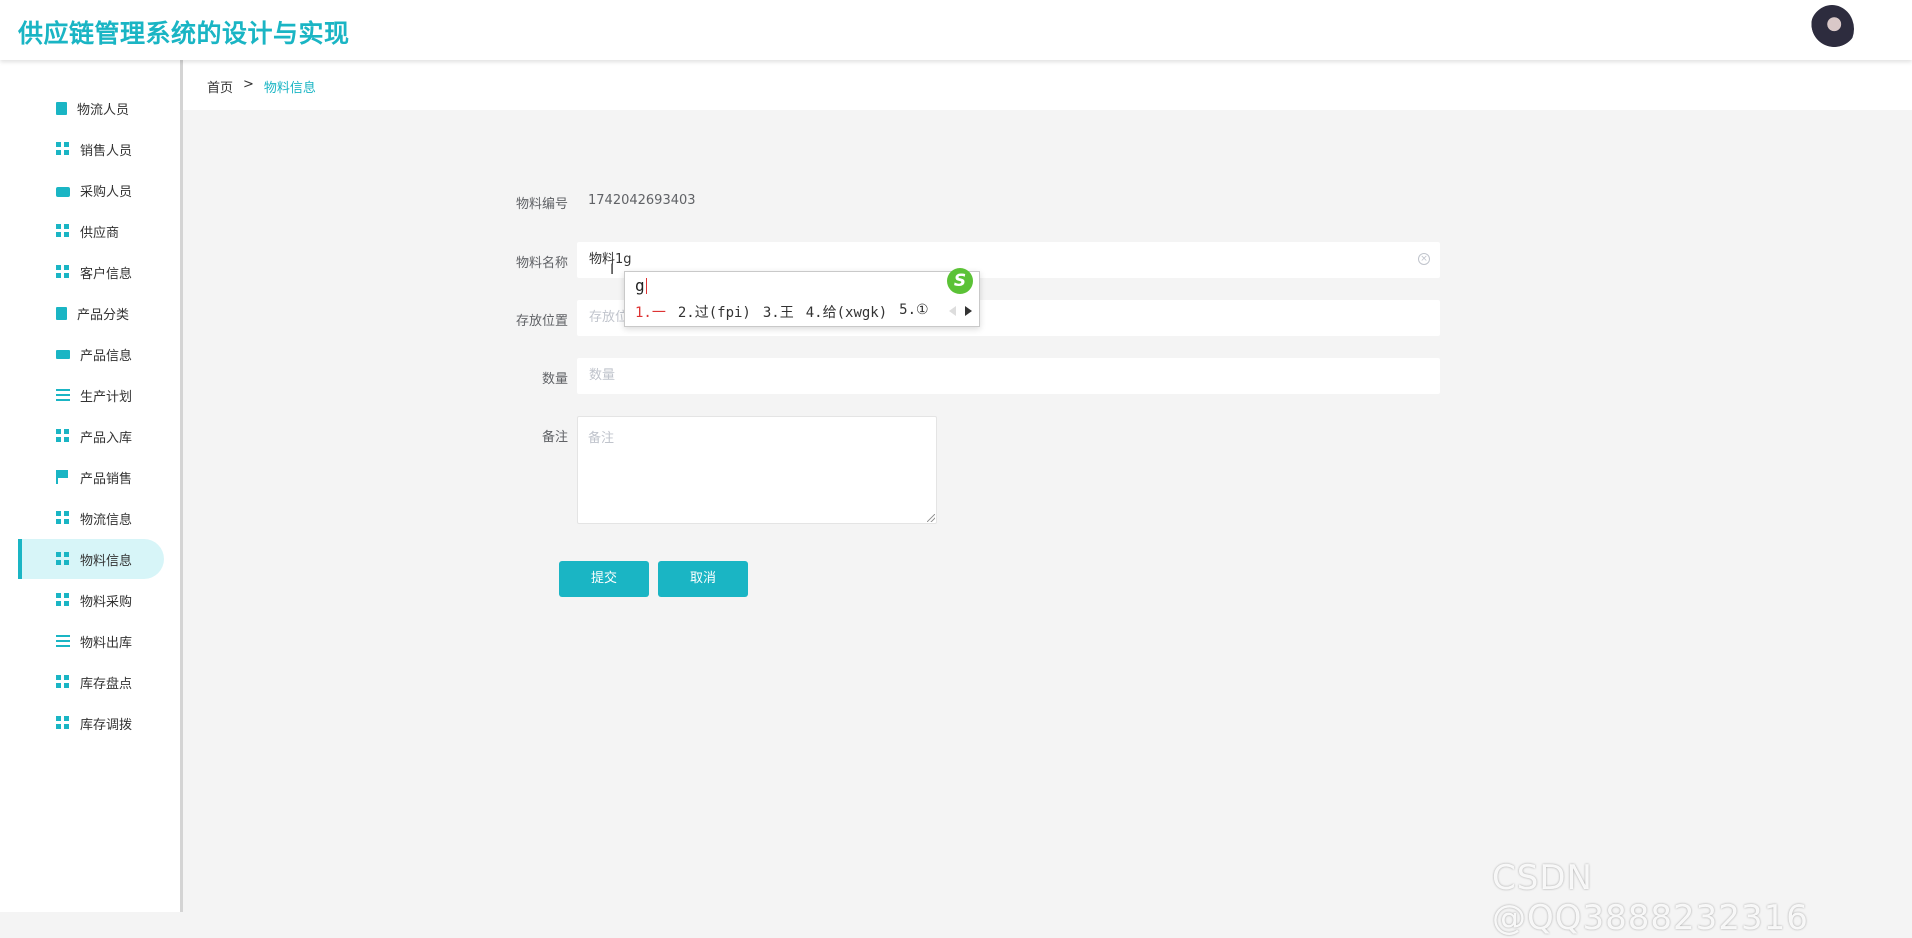  What do you see at coordinates (261, 86) in the screenshot?
I see `breadcrumb: 首页 > 物料信息` at bounding box center [261, 86].